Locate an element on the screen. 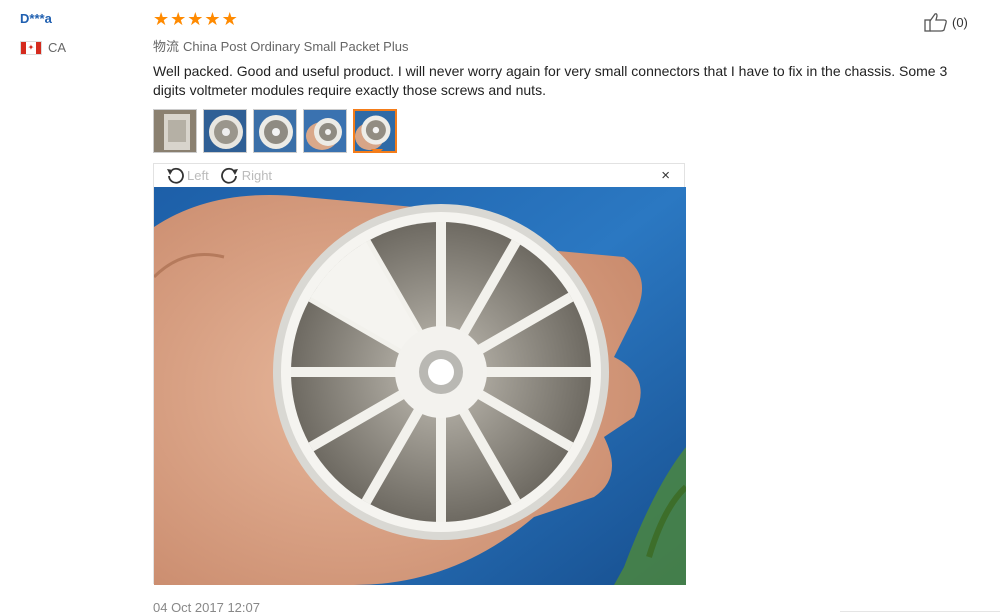  divider is located at coordinates (920, 611).